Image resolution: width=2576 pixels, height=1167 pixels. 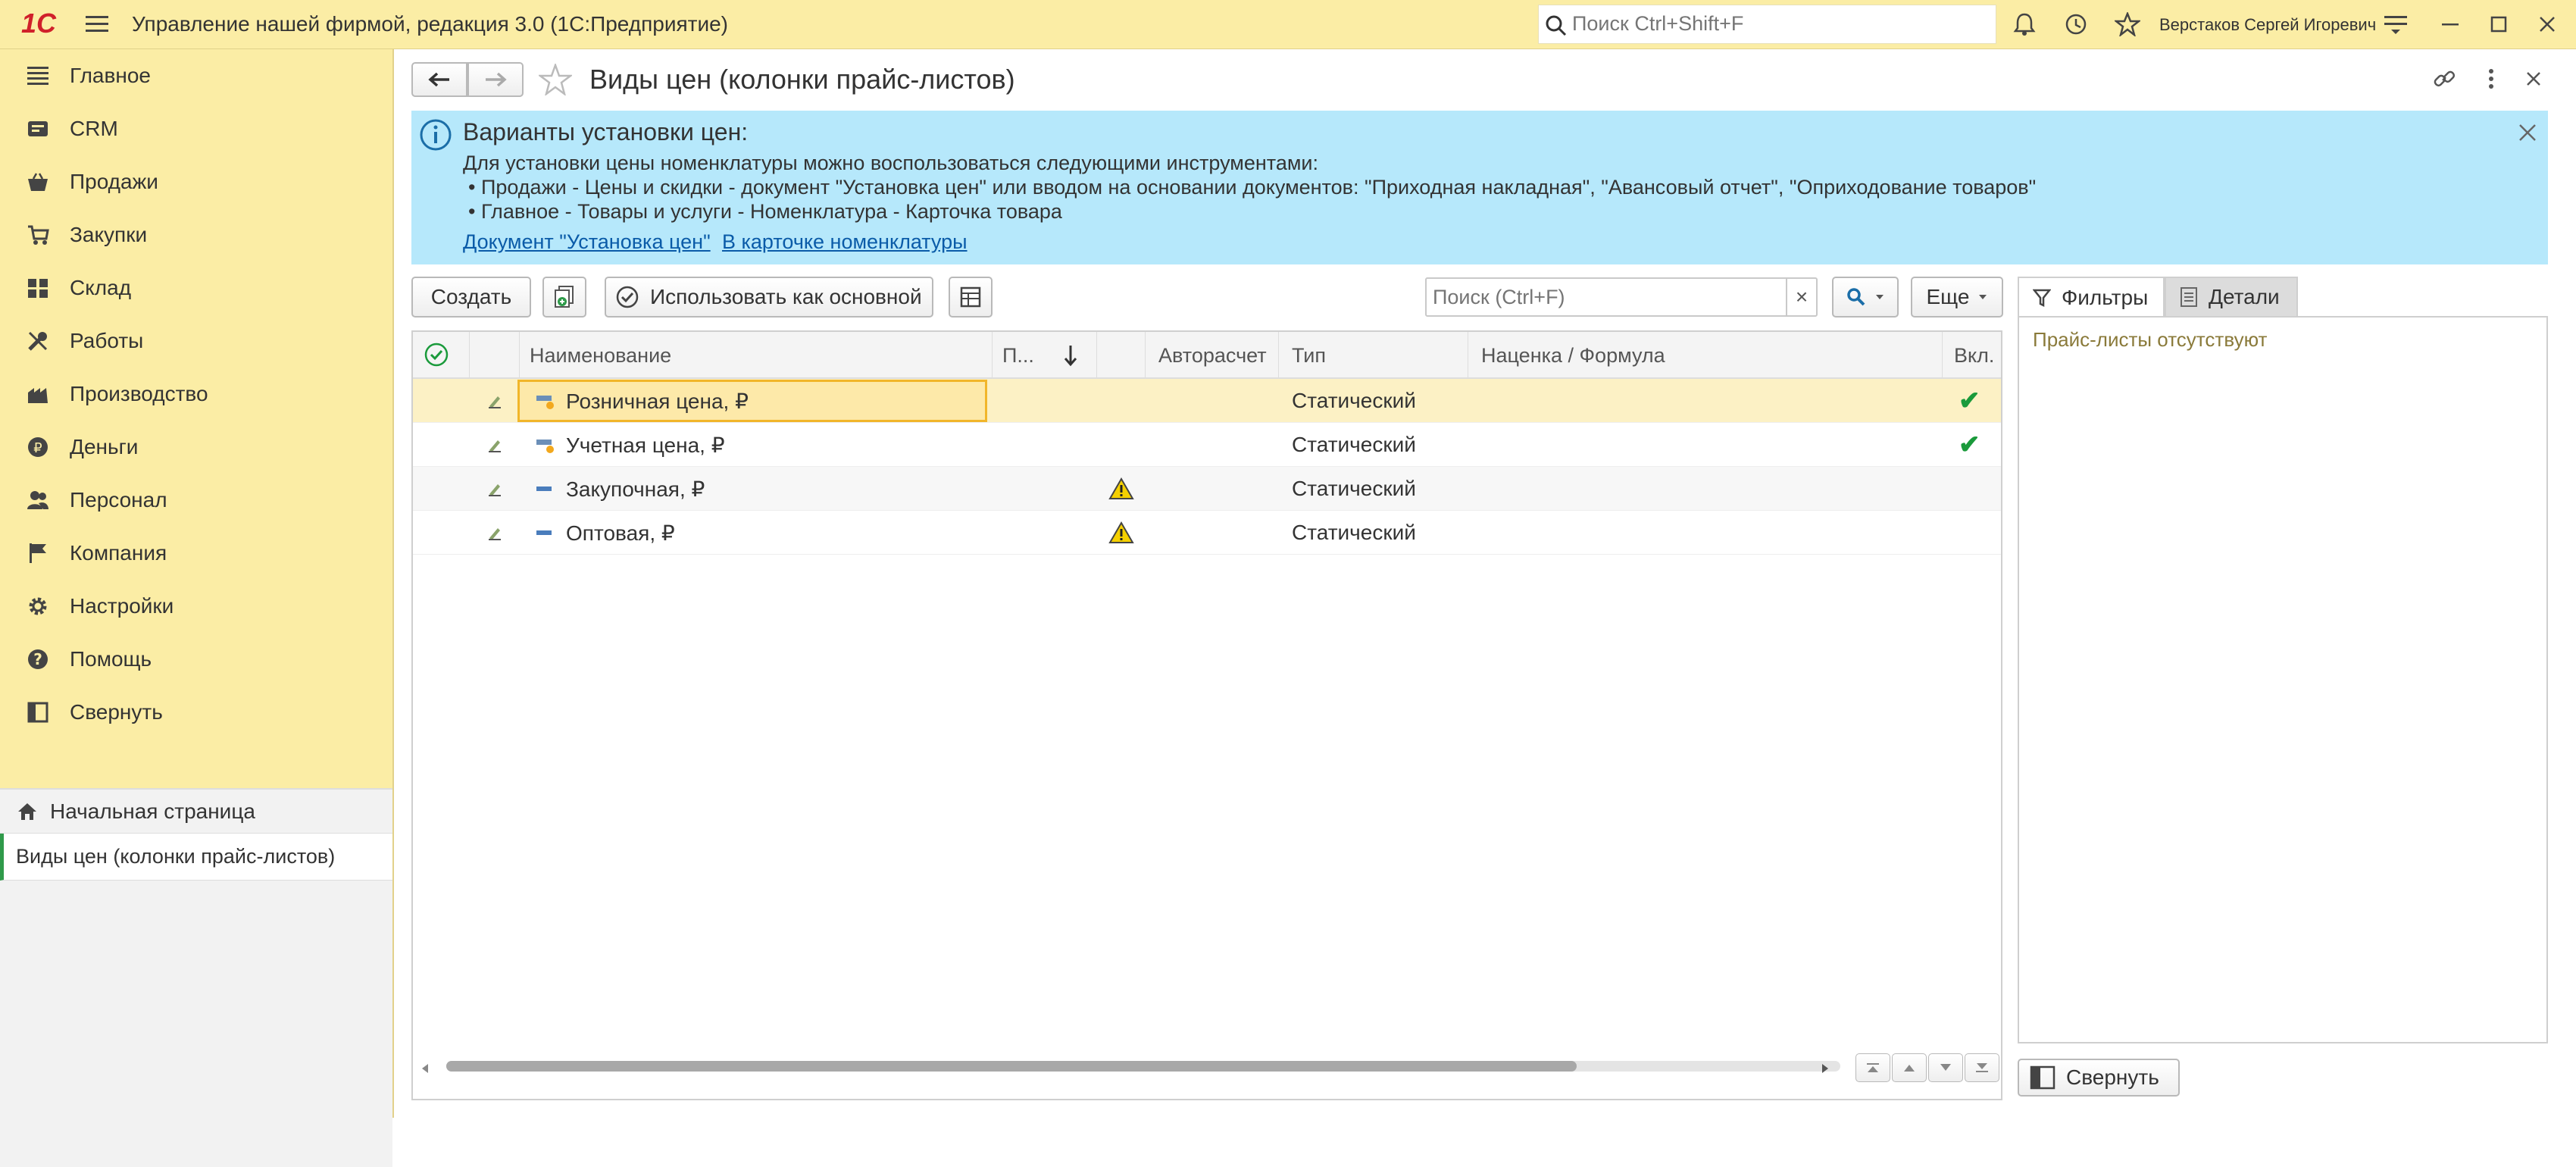 I want to click on scroll-to-top-button, so click(x=1873, y=1068).